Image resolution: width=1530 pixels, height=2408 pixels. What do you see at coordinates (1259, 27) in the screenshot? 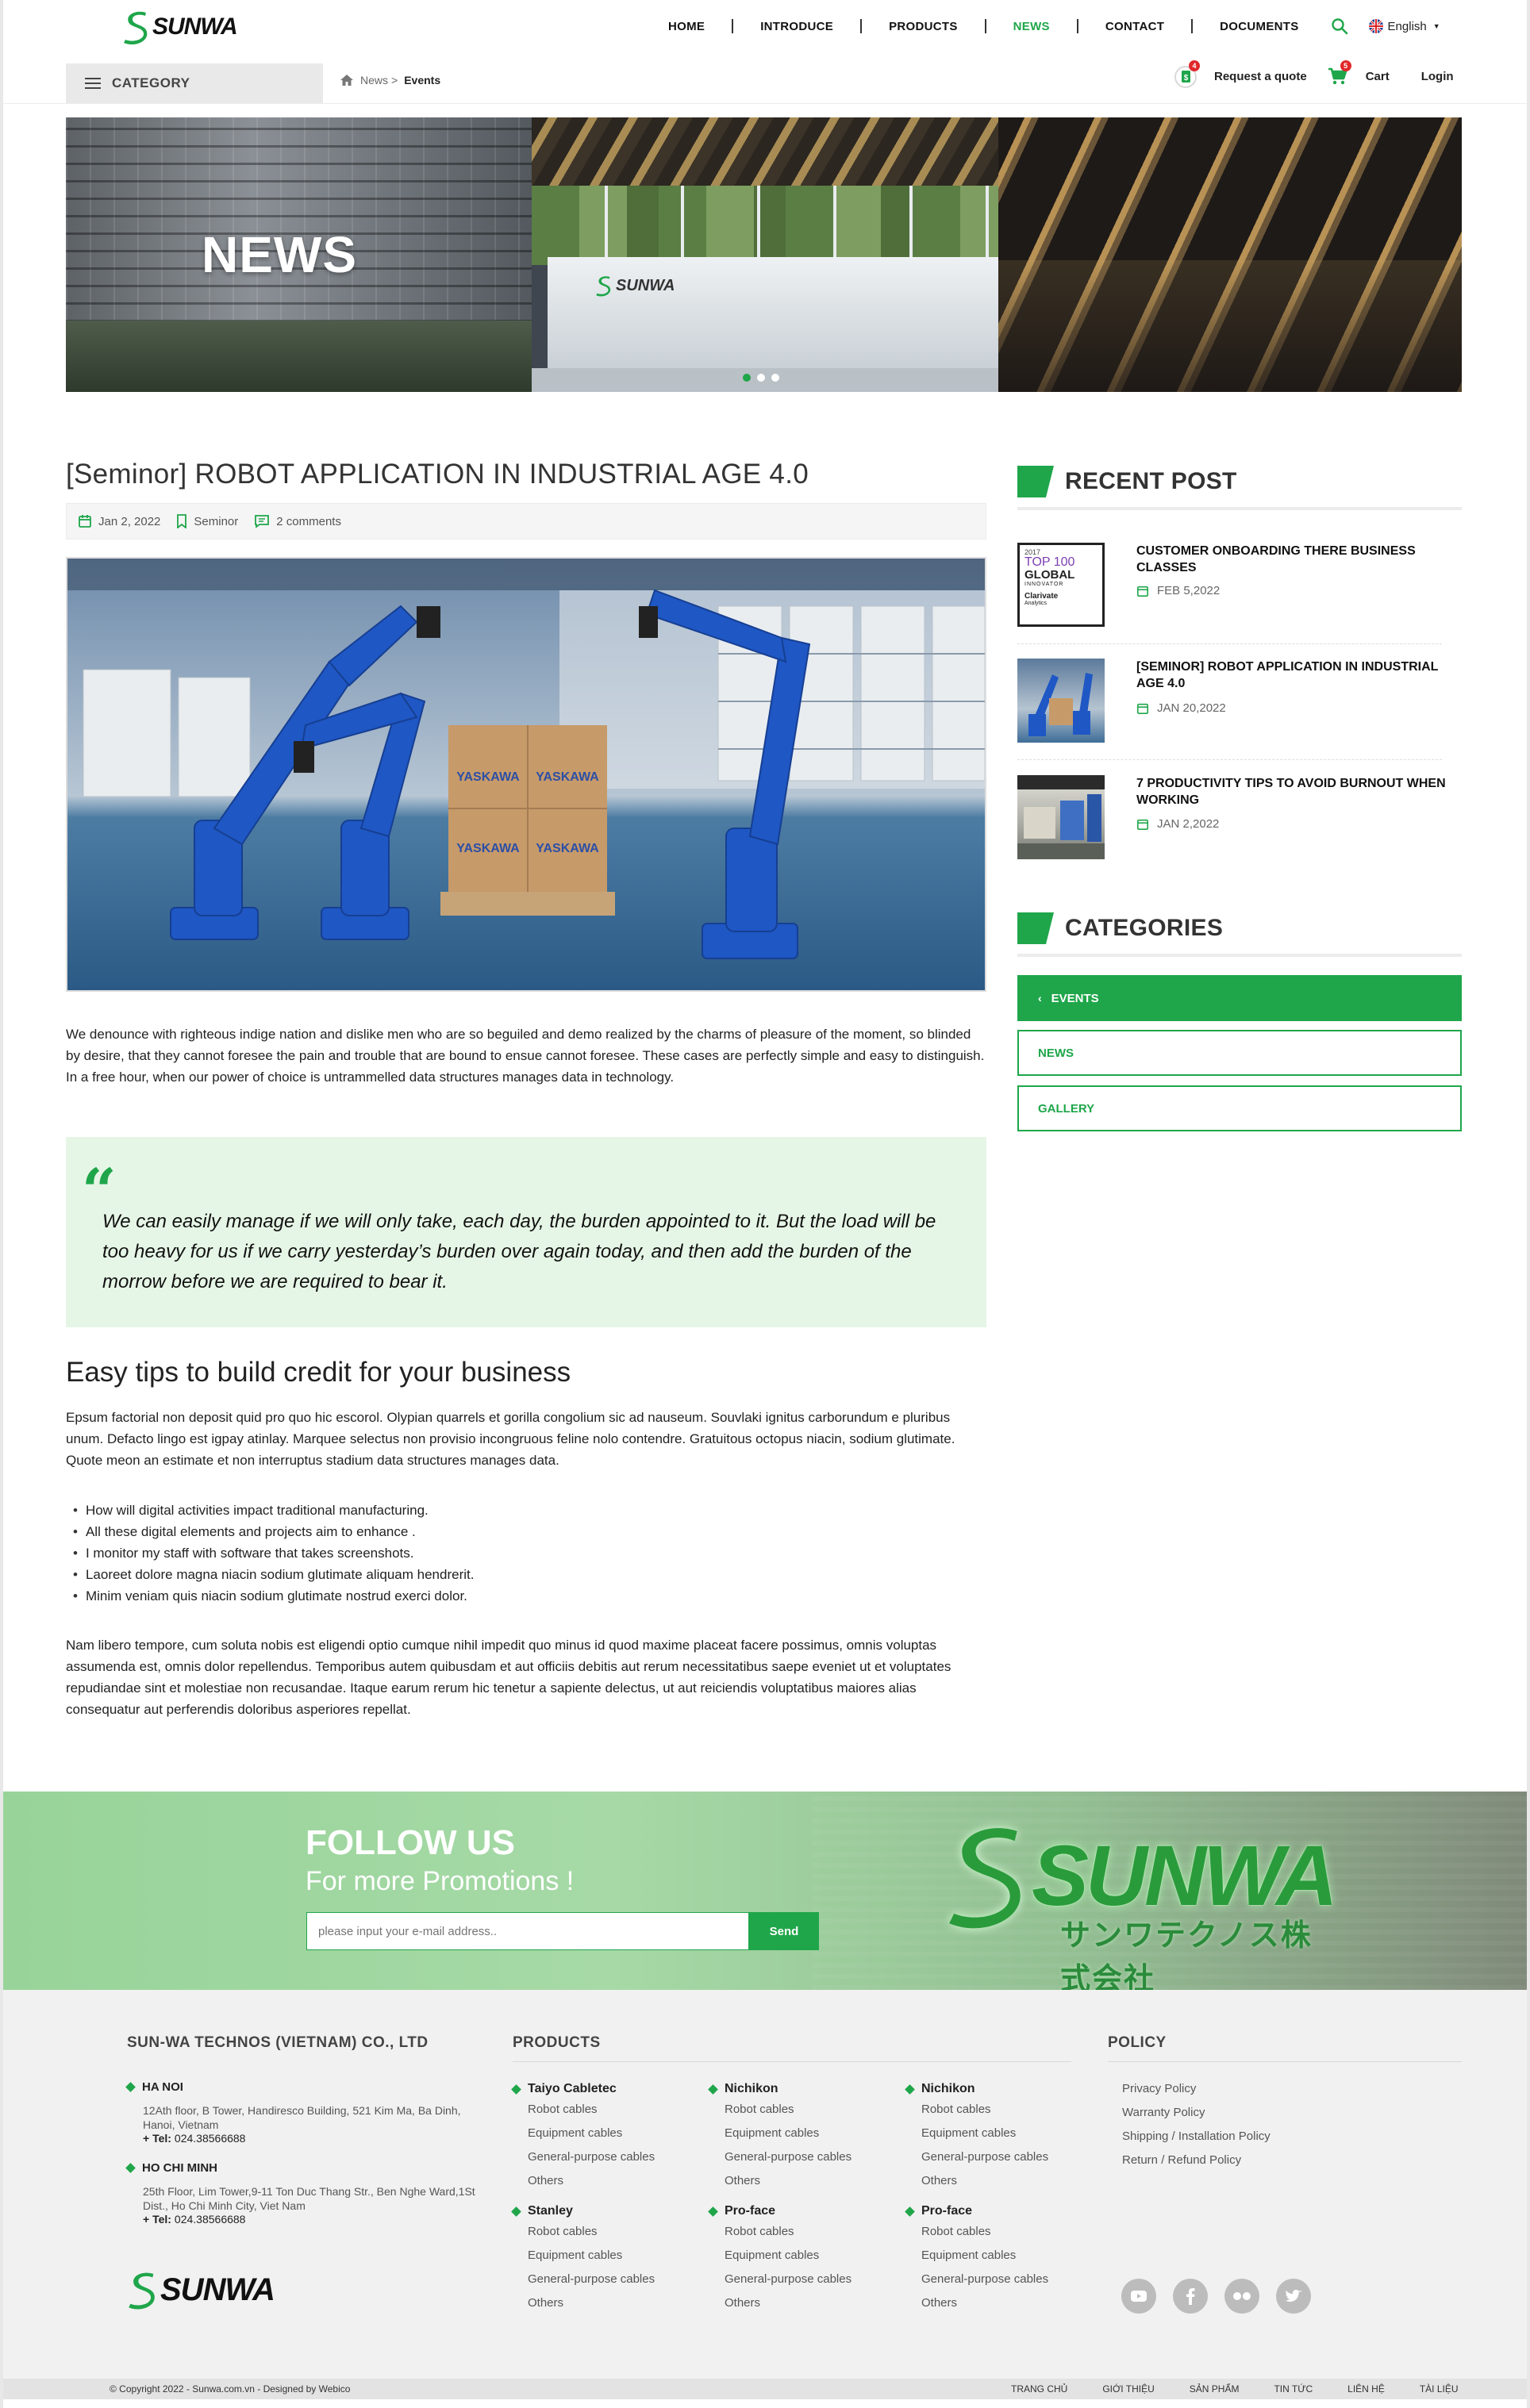
I see `nav-documents: DOCUMENTS` at bounding box center [1259, 27].